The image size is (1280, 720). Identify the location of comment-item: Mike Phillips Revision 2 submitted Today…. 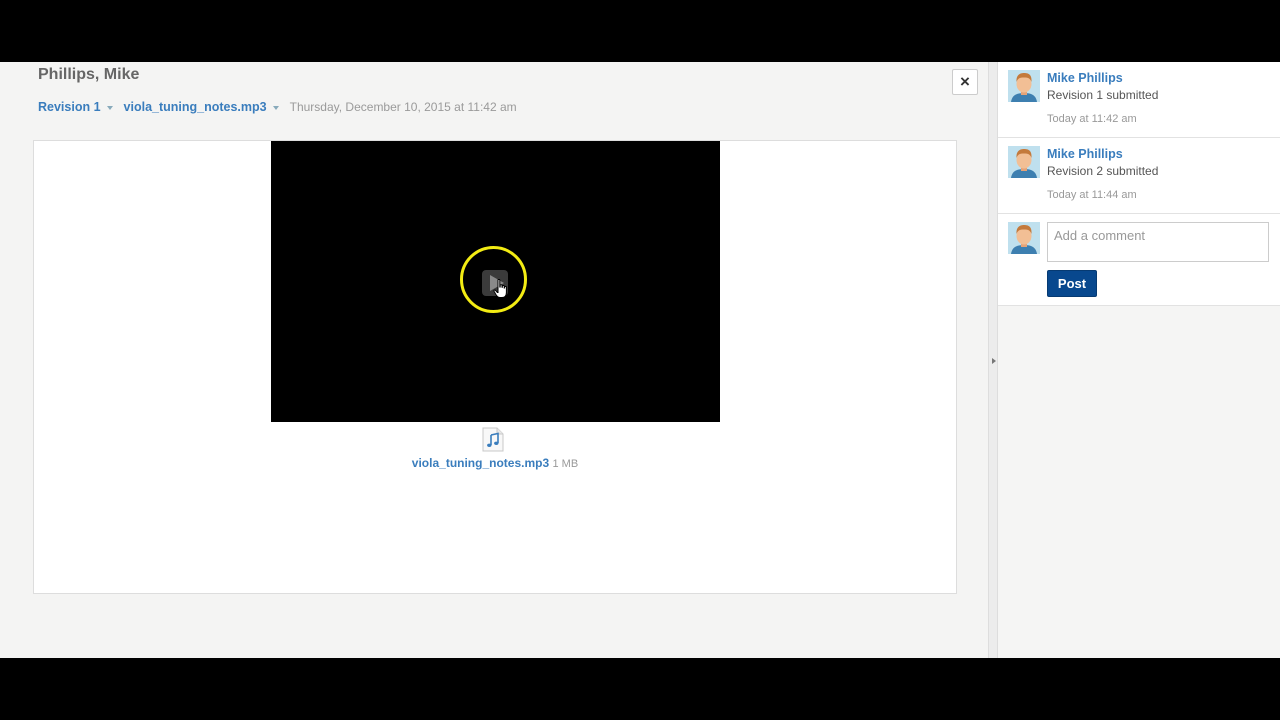
(1139, 176).